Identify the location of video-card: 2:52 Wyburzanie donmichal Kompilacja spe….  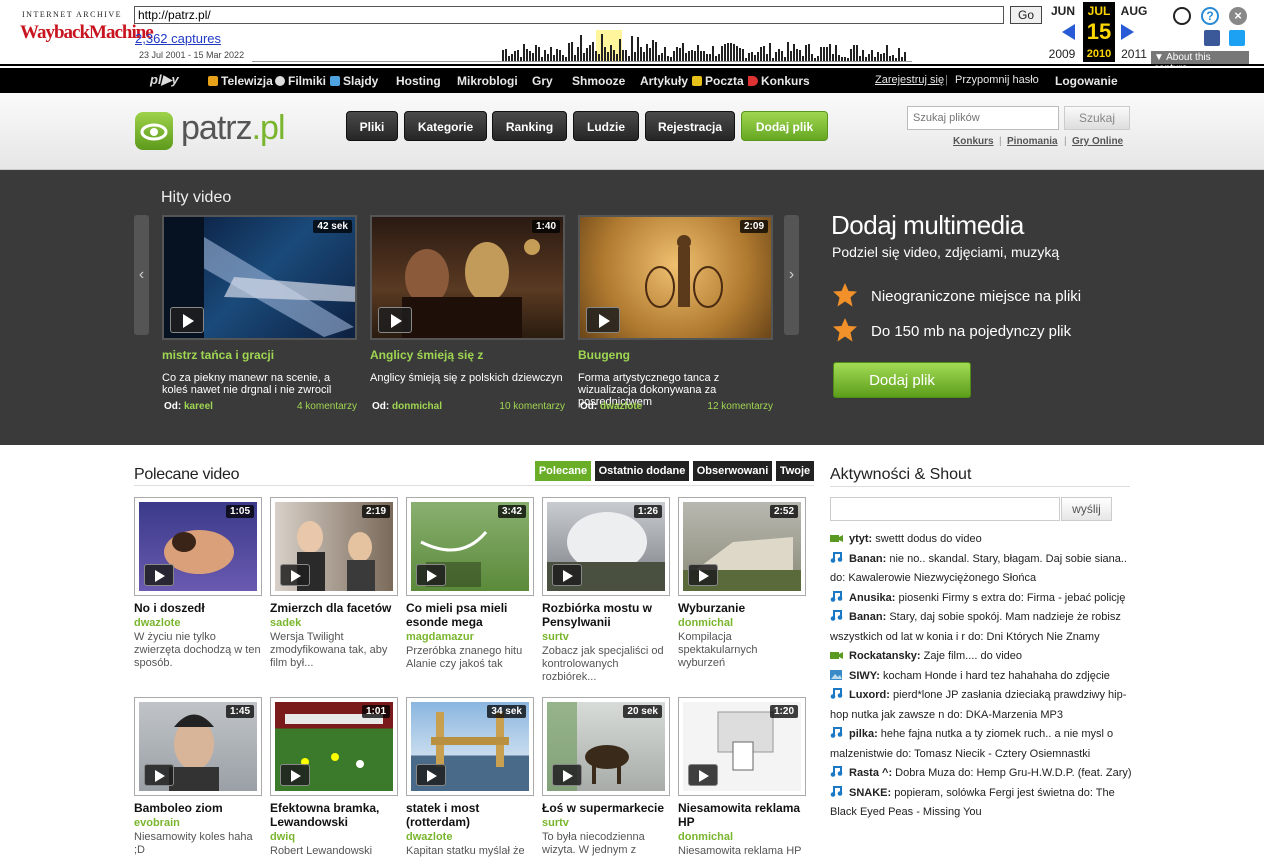
(742, 583).